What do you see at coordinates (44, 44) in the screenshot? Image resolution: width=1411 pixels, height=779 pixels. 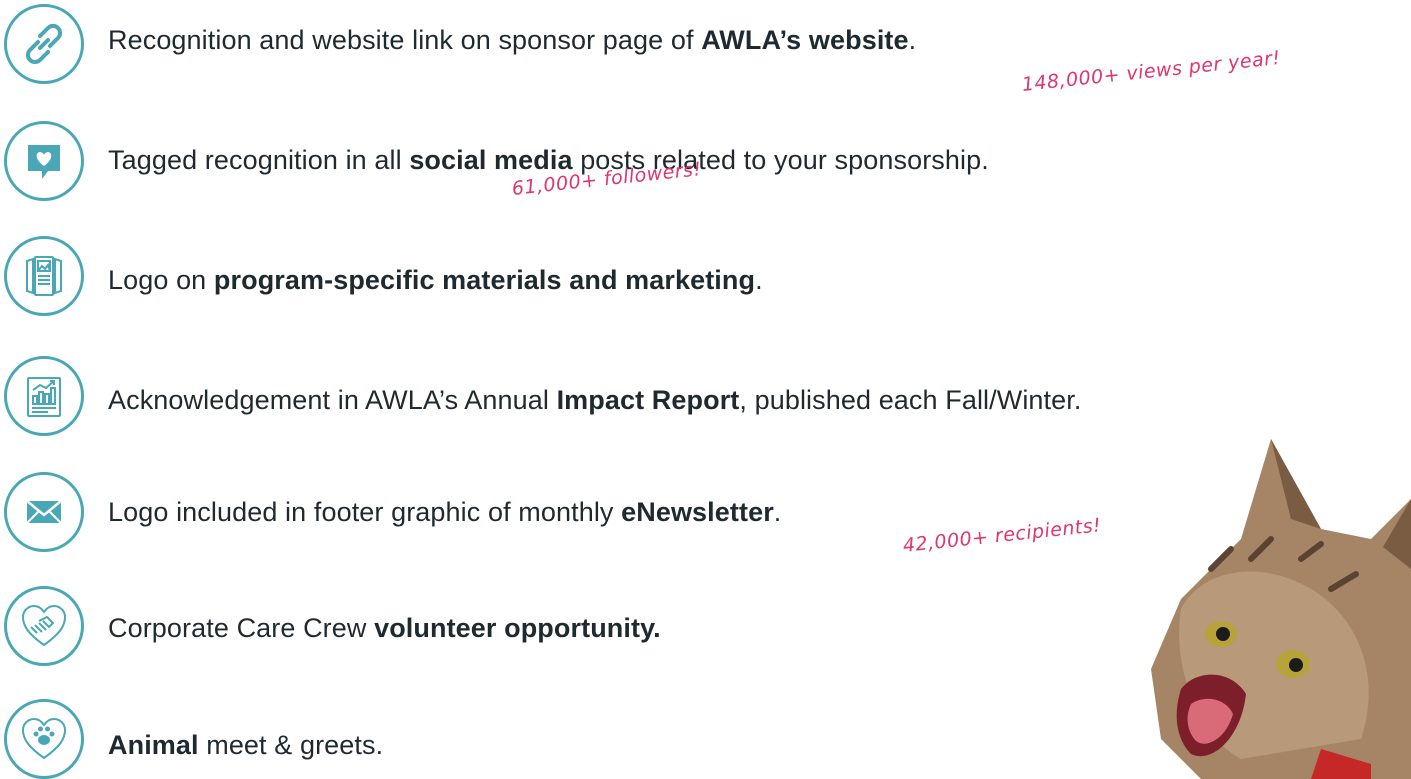 I see `link-icon` at bounding box center [44, 44].